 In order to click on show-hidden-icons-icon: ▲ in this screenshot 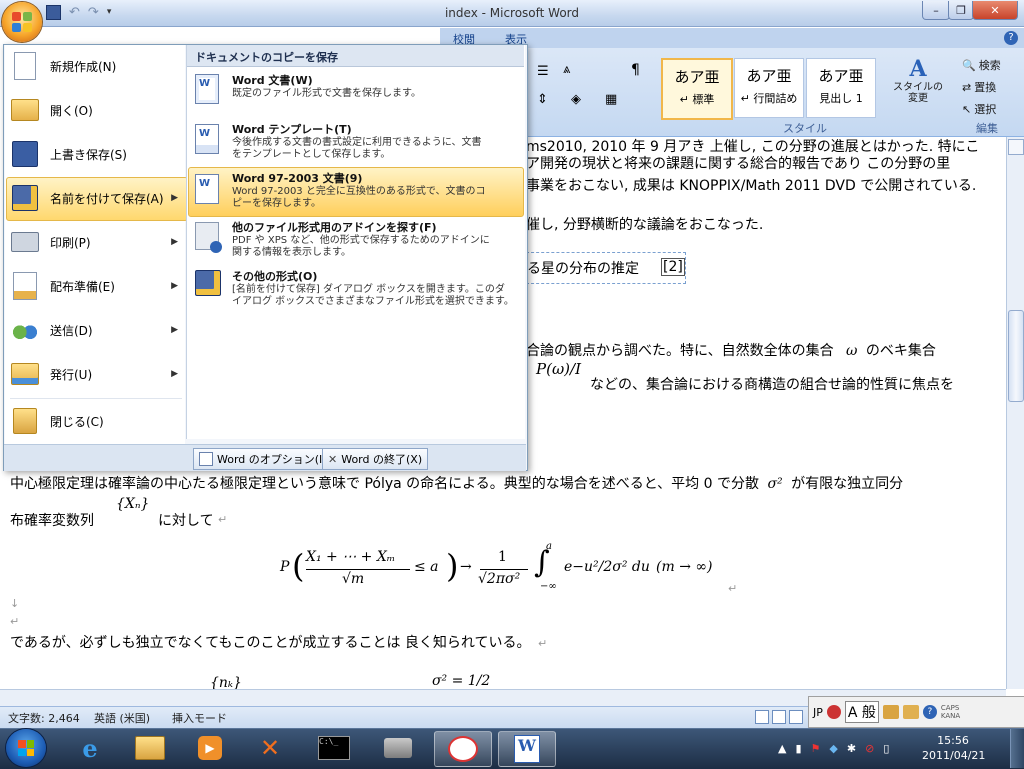, I will do `click(782, 748)`.